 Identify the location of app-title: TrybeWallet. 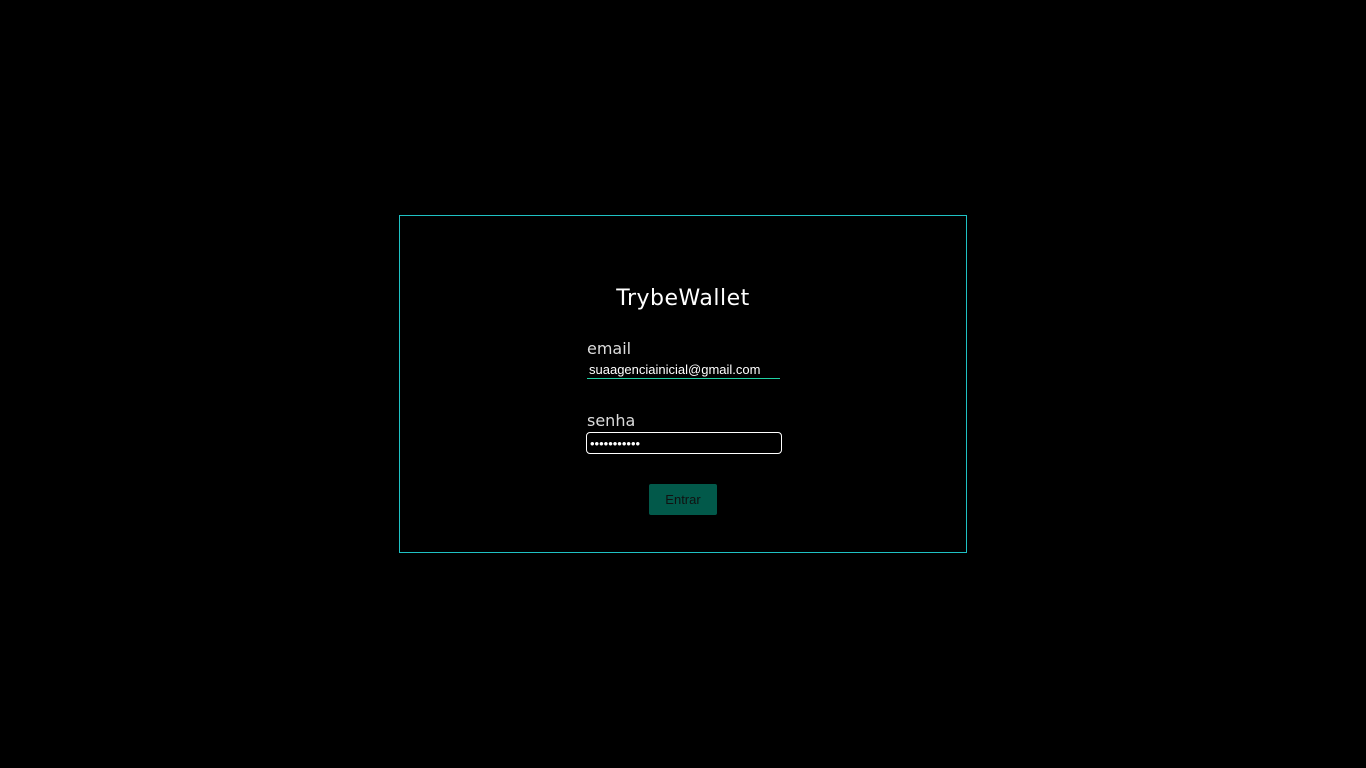
(683, 298).